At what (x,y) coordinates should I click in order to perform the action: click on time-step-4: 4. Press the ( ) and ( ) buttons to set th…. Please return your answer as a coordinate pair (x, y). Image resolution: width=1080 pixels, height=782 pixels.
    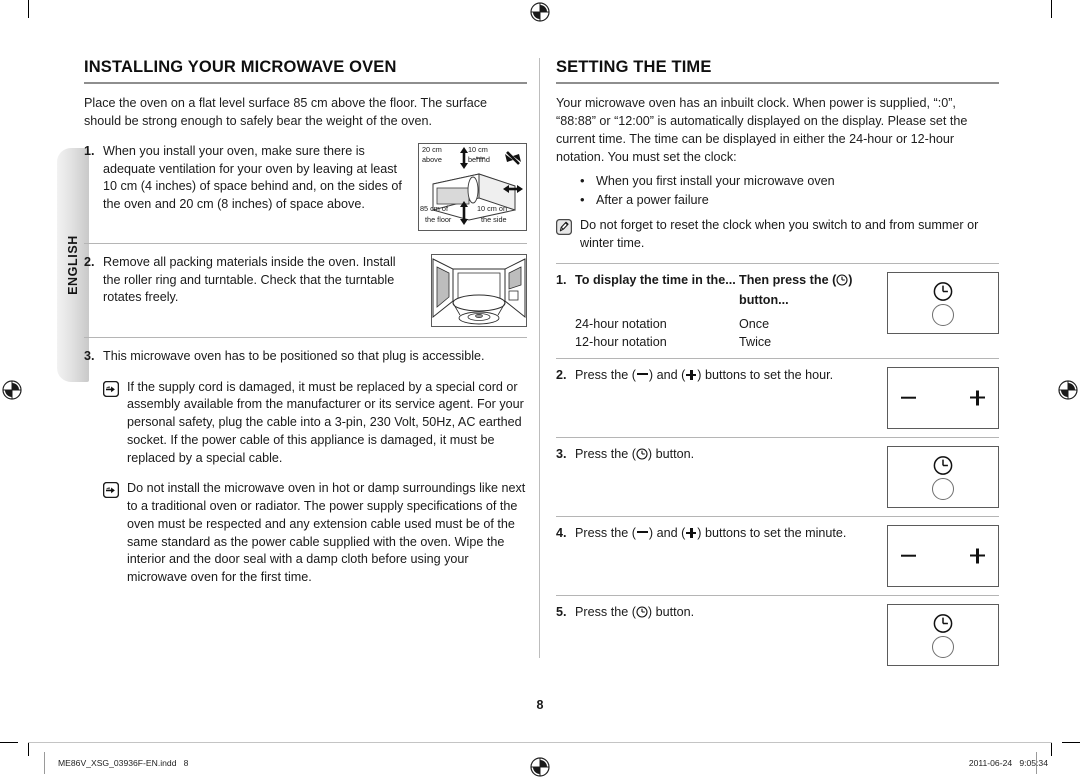
    Looking at the image, I should click on (777, 556).